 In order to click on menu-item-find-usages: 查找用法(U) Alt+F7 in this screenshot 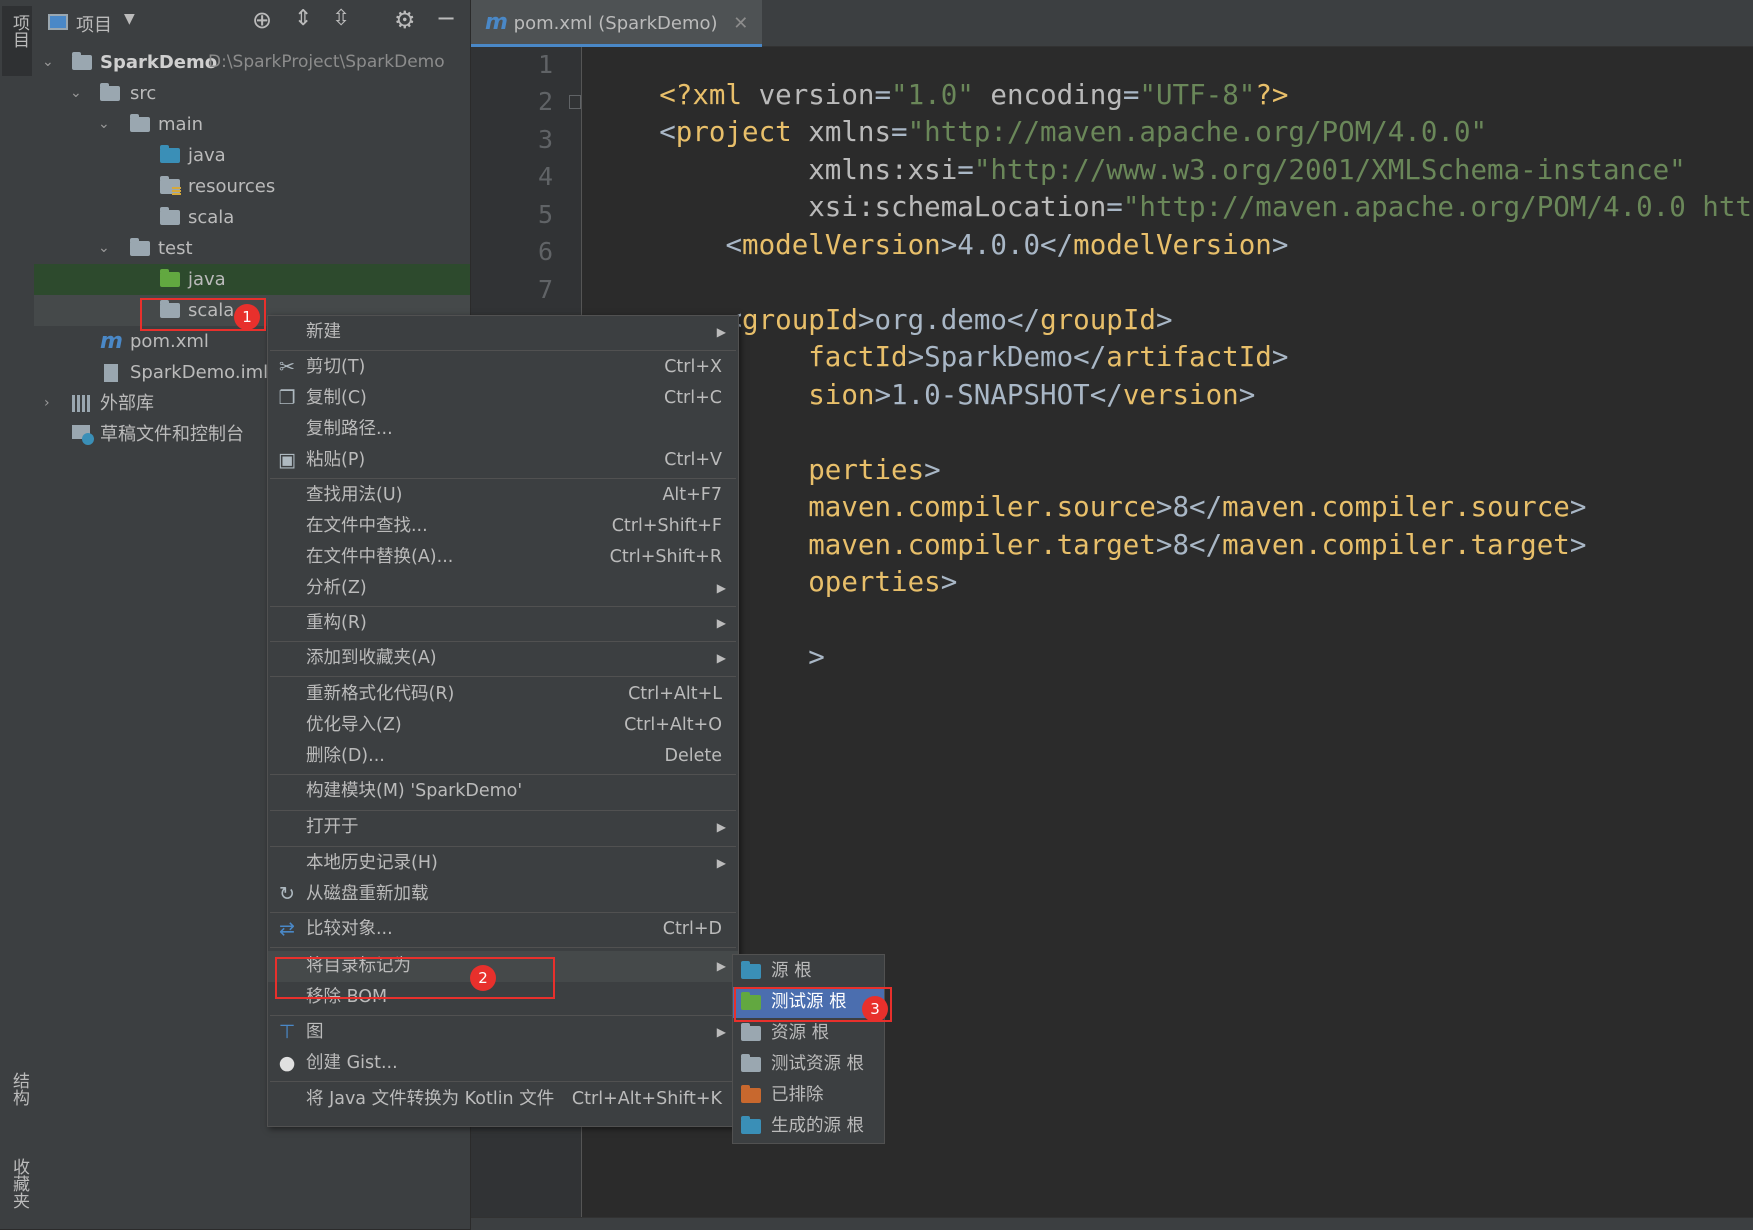, I will do `click(503, 495)`.